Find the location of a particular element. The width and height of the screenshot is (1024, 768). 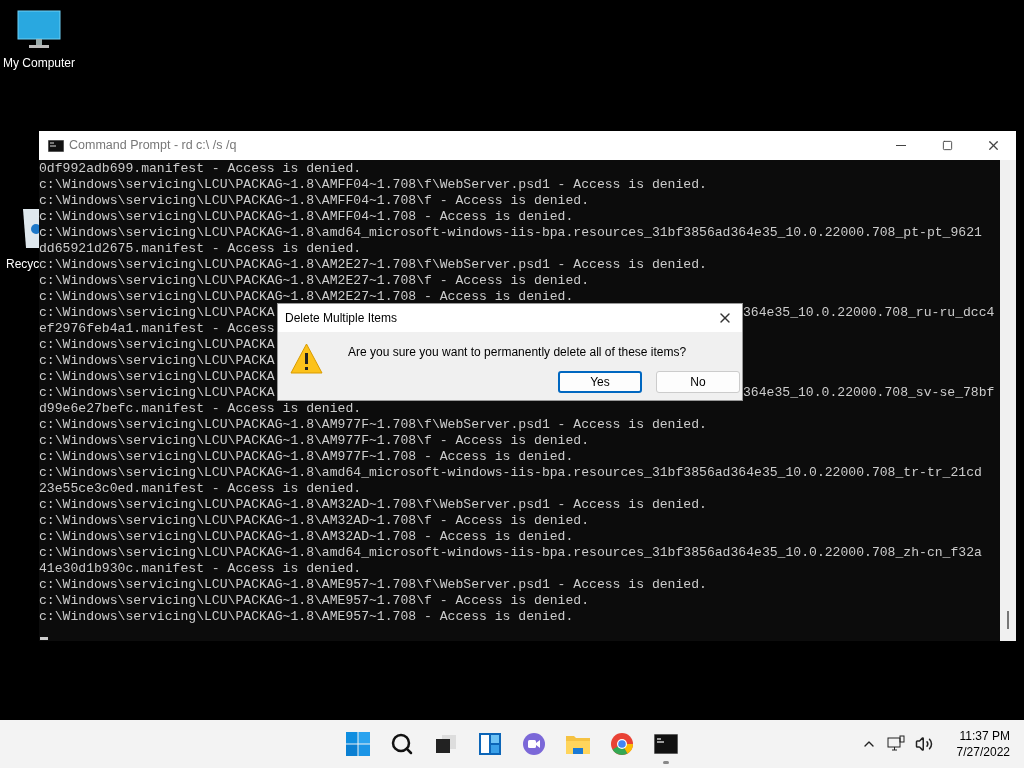

console-line: c:\Windows\servicing\LCU\PACKAG~1.8\amd64_microsoft-windows-iis-bpa.resources_31bf3856ad364e35_10.0.22000.708_zh-cn_f32a is located at coordinates (510, 552).